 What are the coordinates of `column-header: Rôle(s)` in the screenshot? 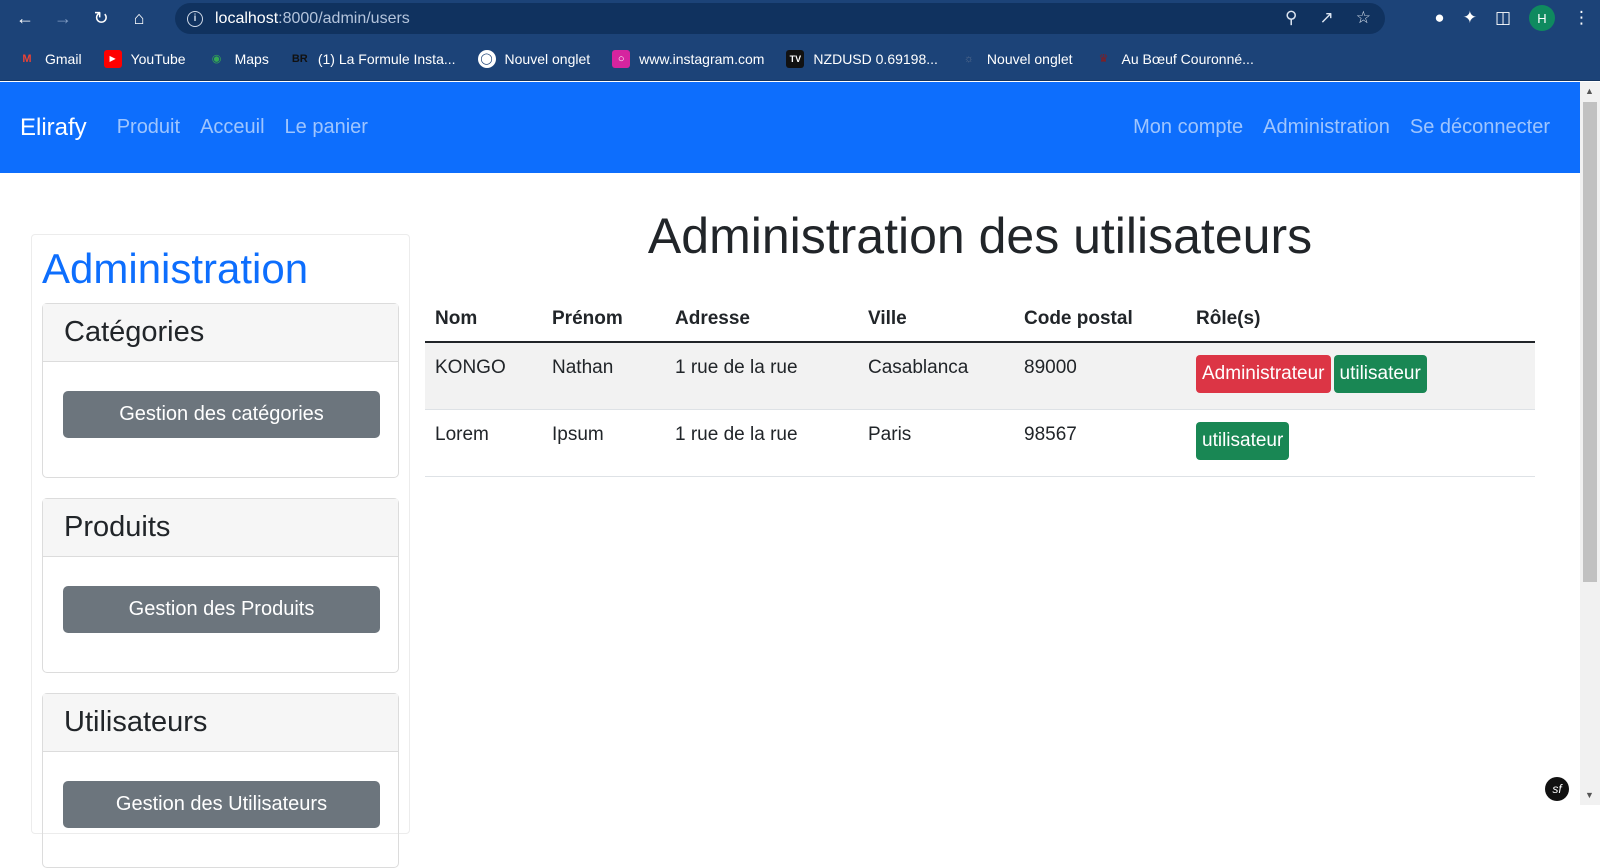 It's located at (1360, 321).